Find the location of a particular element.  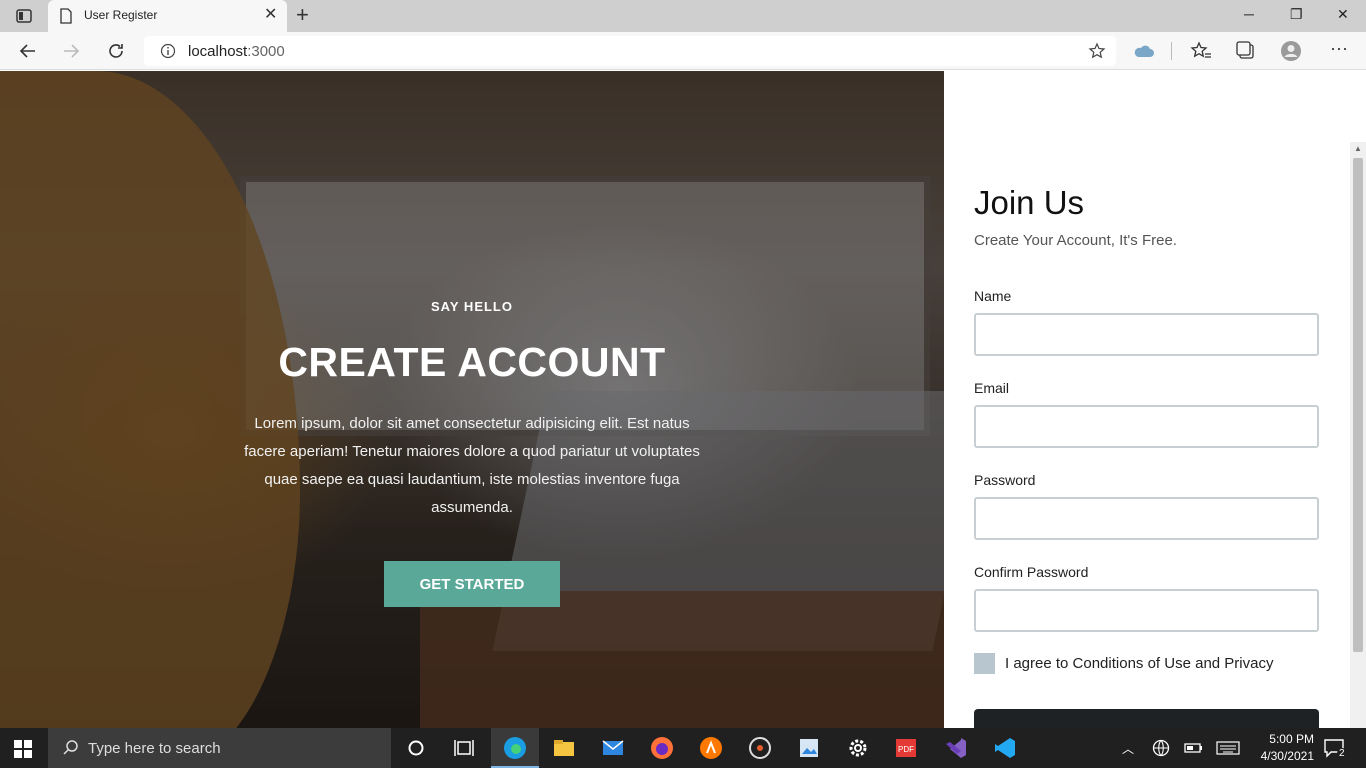

submit-button is located at coordinates (1146, 718).